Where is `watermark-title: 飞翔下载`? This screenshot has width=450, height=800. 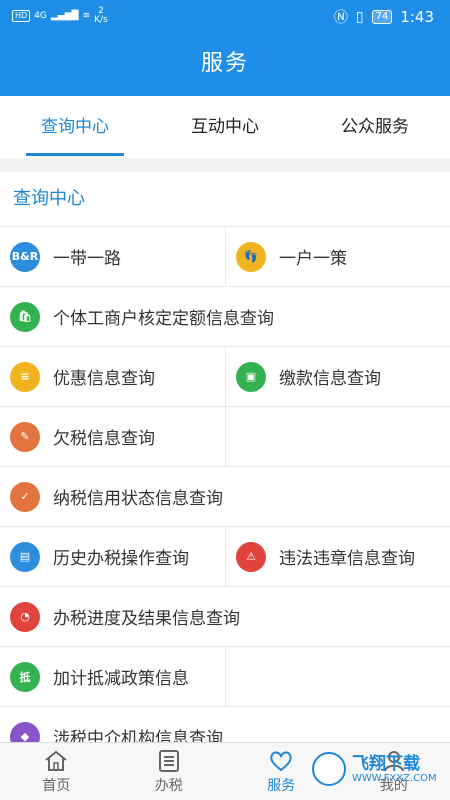
watermark-title: 飞翔下载 is located at coordinates (386, 763).